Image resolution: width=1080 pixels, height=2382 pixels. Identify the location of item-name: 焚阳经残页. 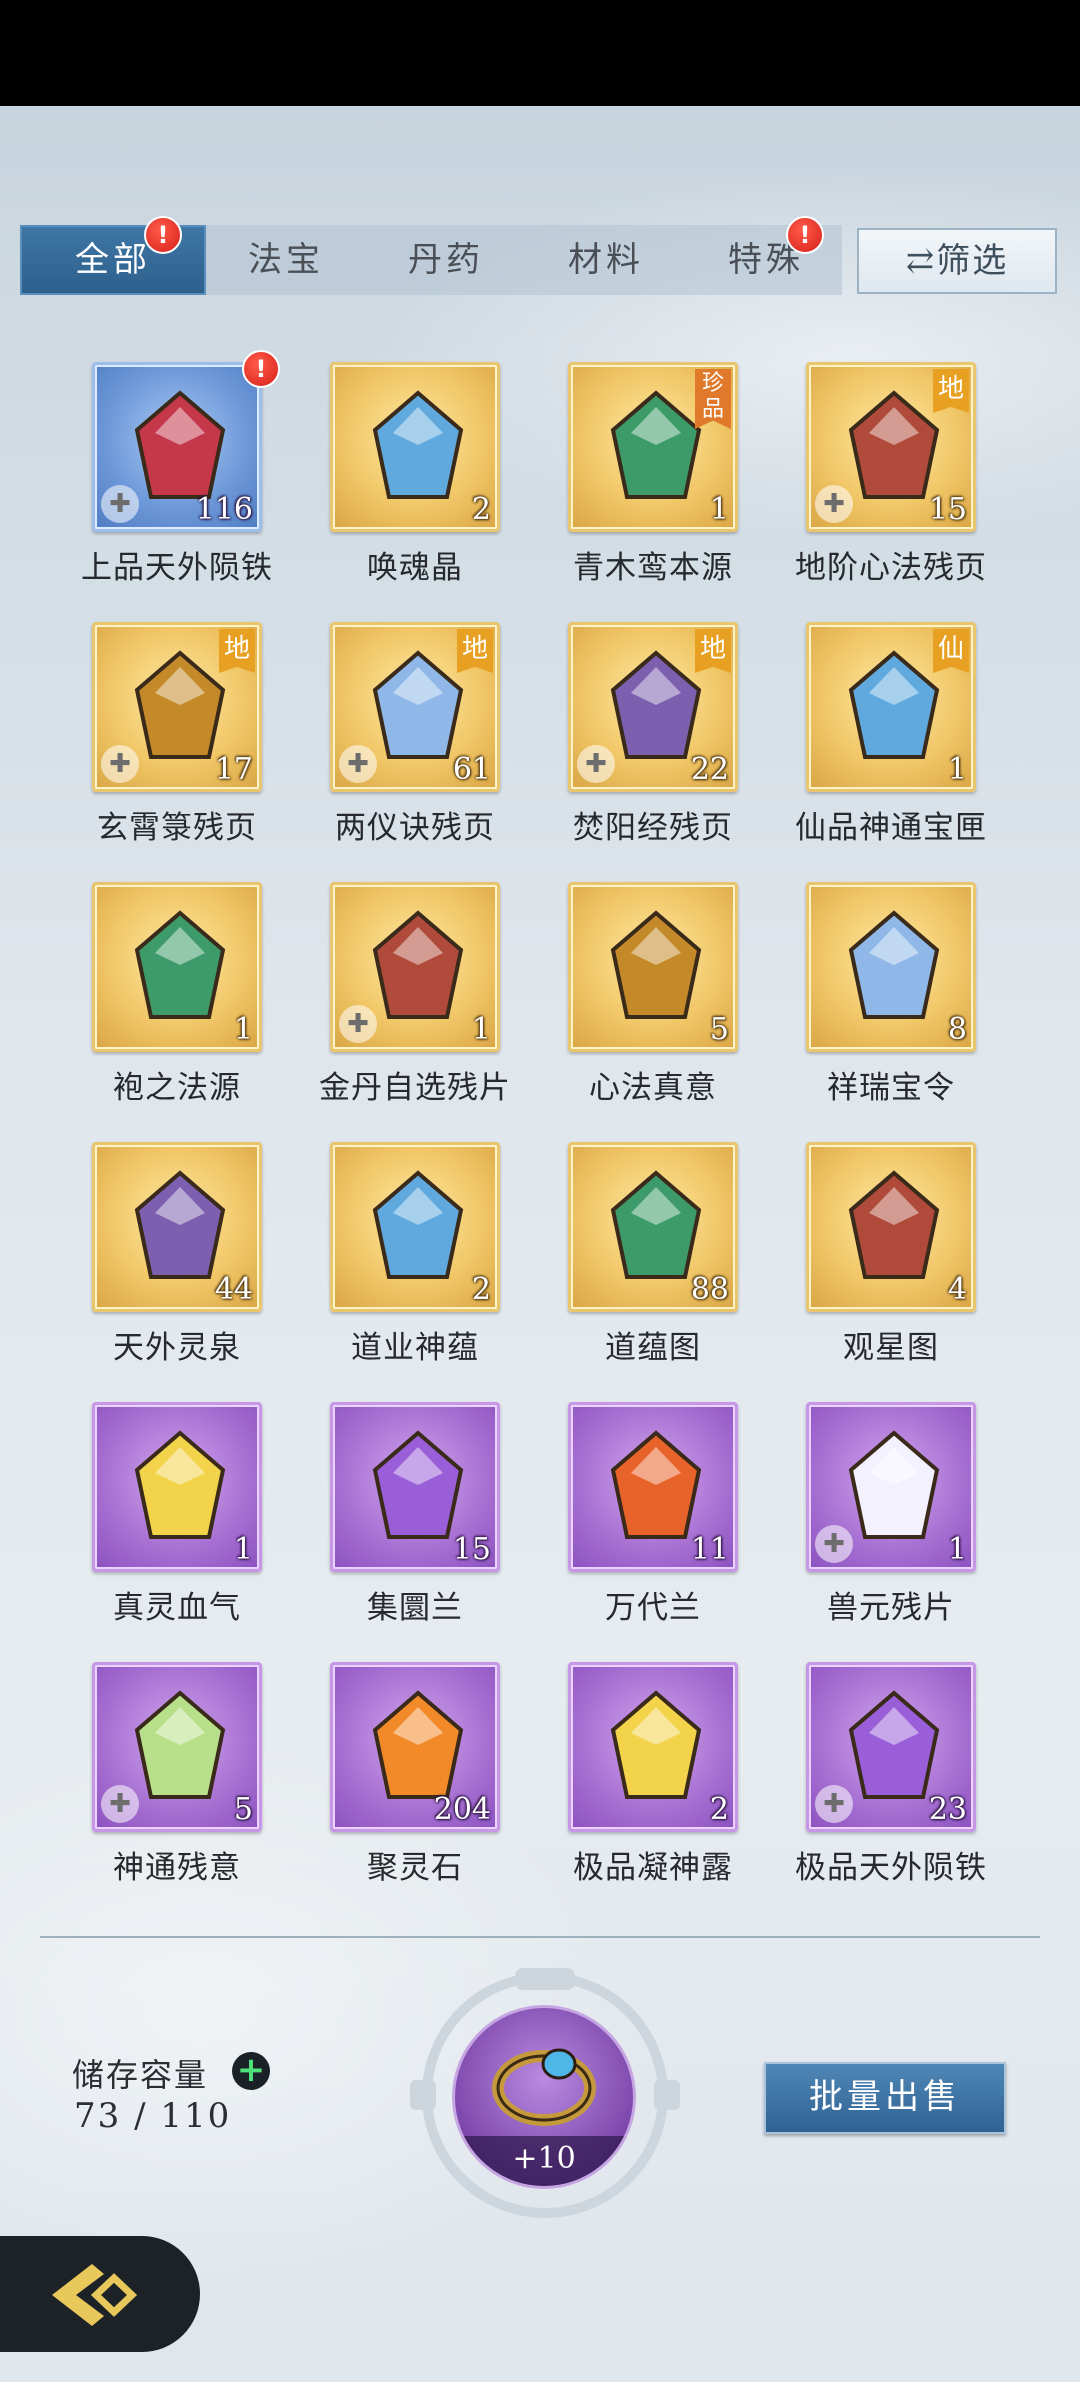
(653, 828).